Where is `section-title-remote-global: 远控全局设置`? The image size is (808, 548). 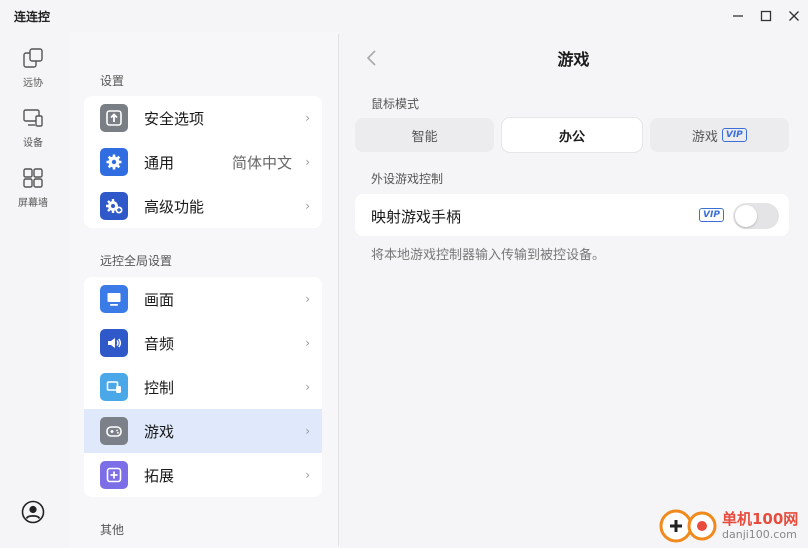 section-title-remote-global: 远控全局设置 is located at coordinates (136, 261).